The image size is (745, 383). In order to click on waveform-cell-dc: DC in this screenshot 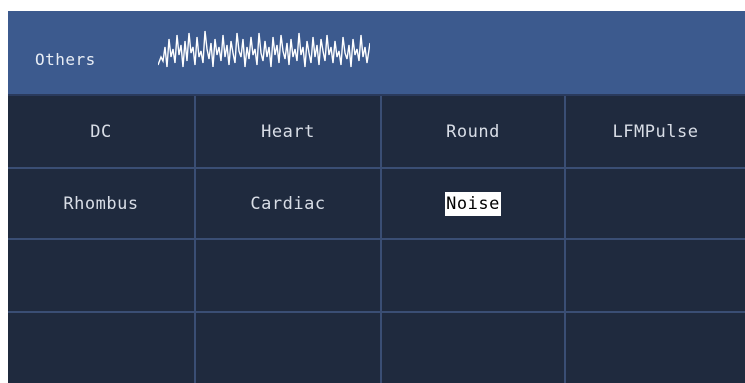, I will do `click(102, 132)`.